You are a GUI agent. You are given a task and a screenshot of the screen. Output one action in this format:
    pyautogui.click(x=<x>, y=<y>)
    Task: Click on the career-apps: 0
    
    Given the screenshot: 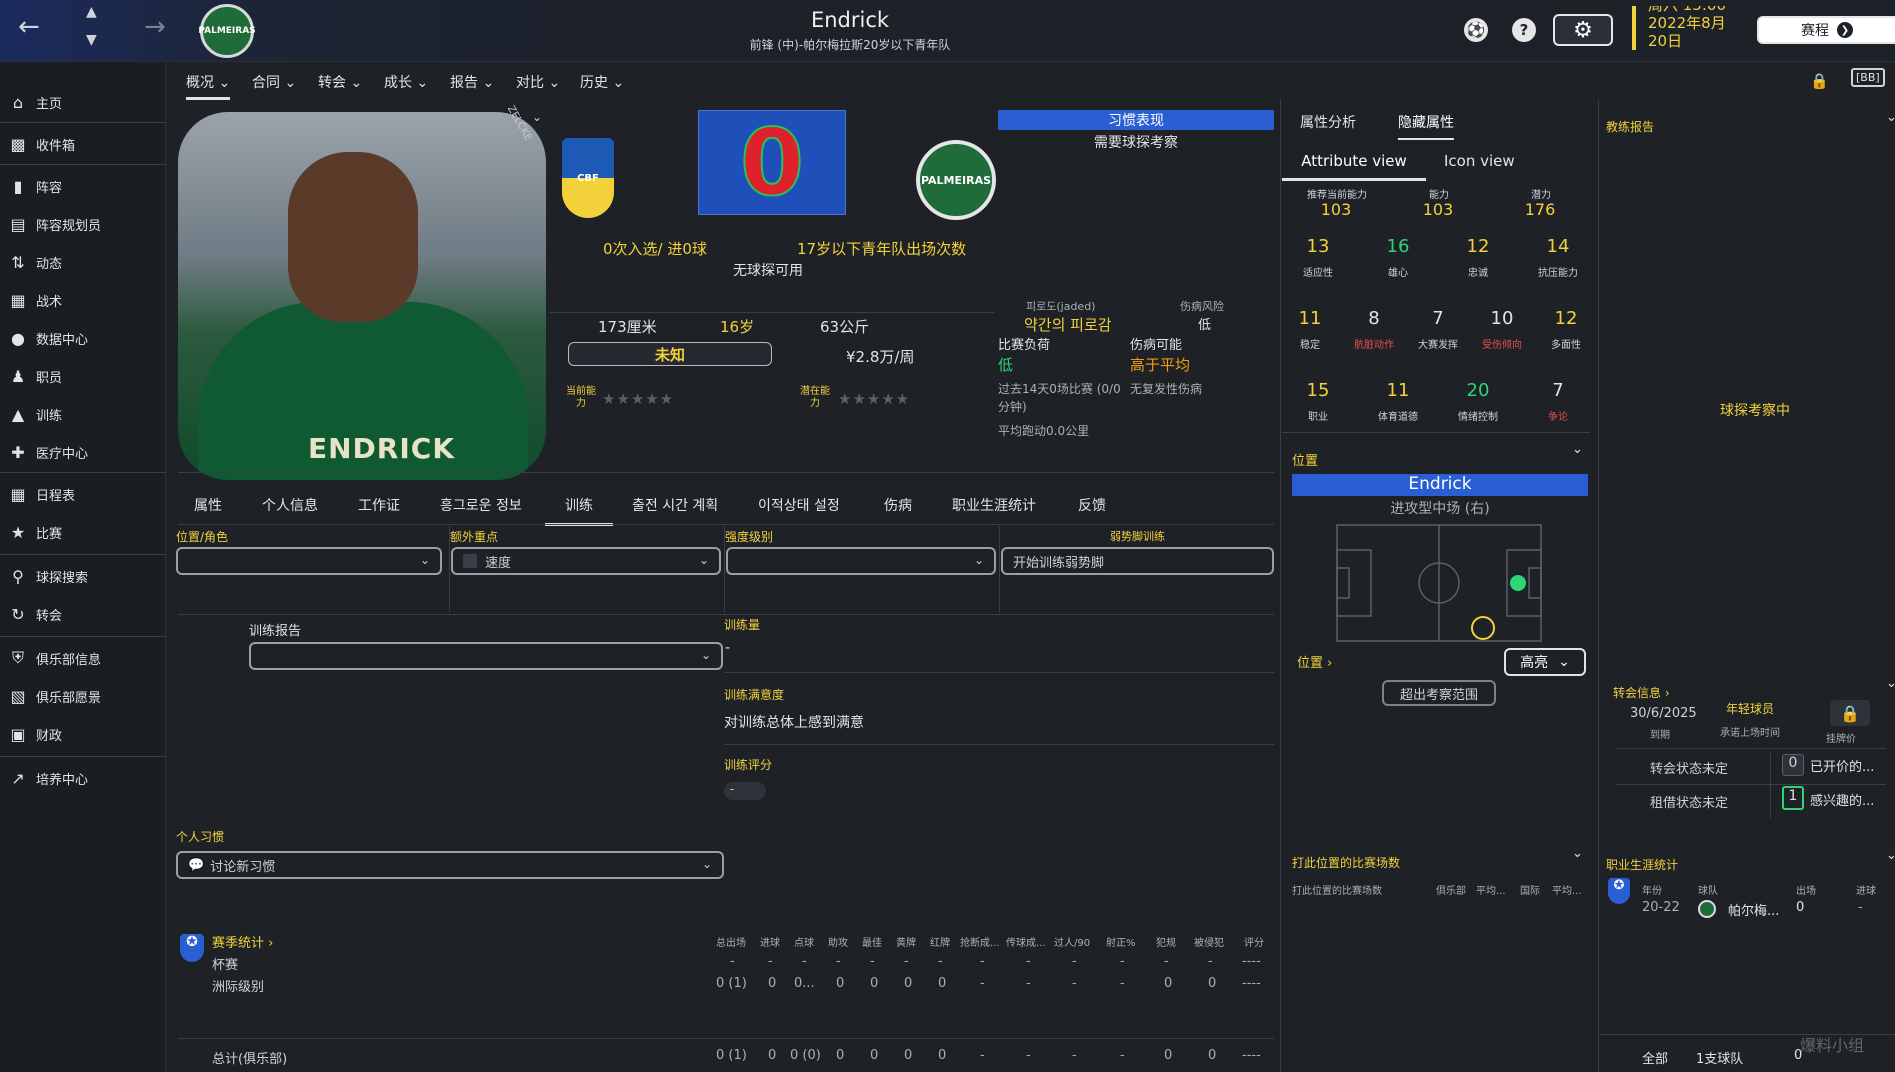 What is the action you would take?
    pyautogui.click(x=1800, y=907)
    